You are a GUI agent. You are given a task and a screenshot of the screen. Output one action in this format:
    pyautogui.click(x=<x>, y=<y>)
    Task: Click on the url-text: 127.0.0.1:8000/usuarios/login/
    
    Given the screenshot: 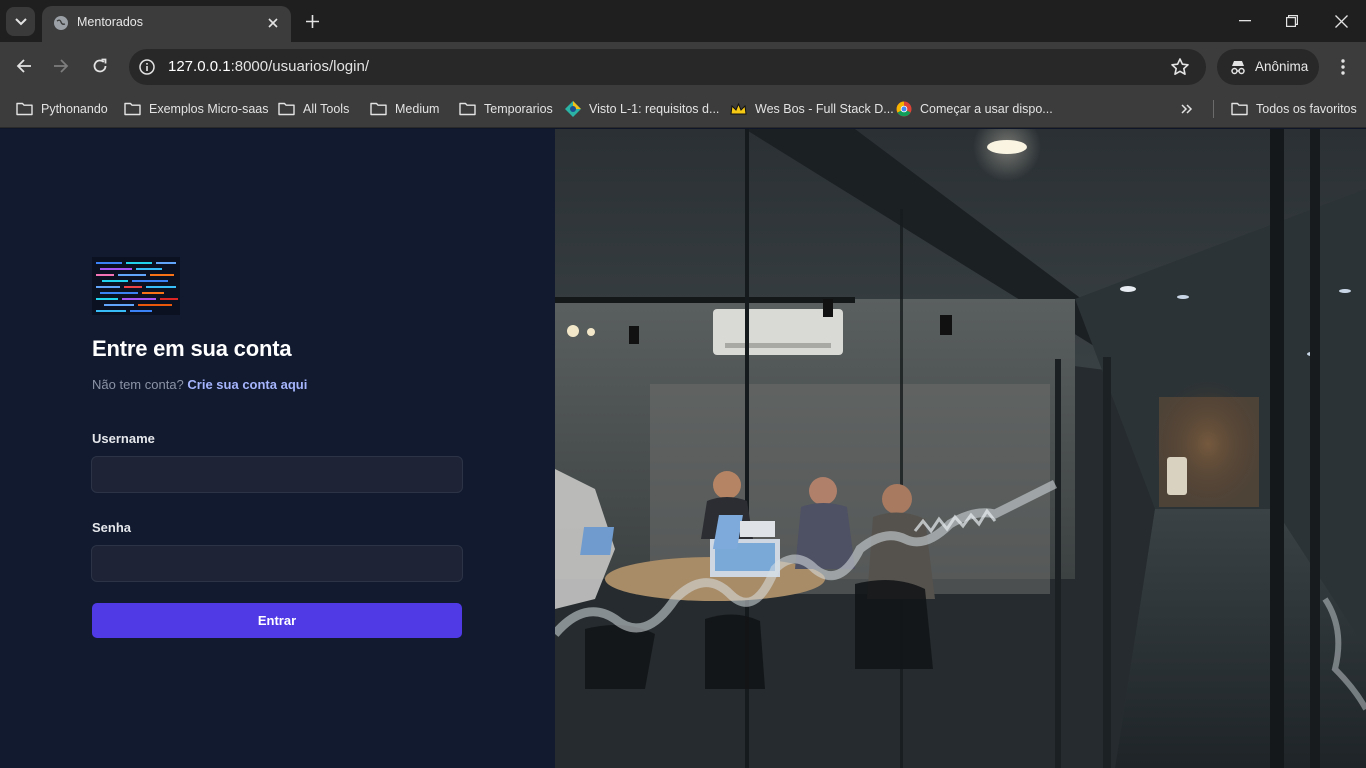 What is the action you would take?
    pyautogui.click(x=268, y=66)
    